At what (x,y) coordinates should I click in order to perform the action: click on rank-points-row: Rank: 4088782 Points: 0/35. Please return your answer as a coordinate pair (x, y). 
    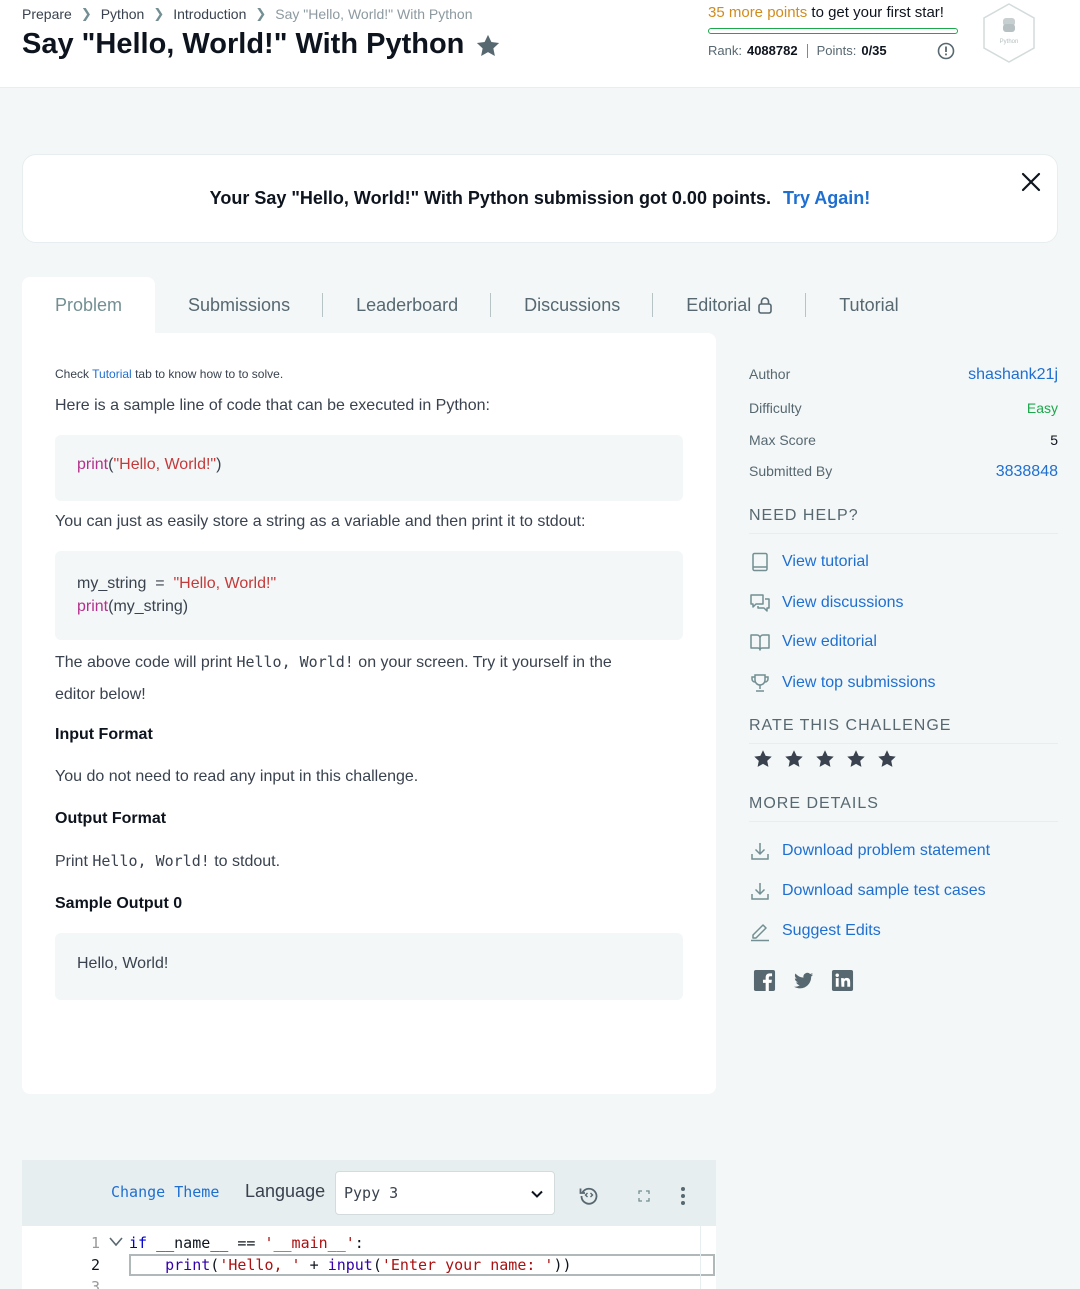
    Looking at the image, I should click on (797, 50).